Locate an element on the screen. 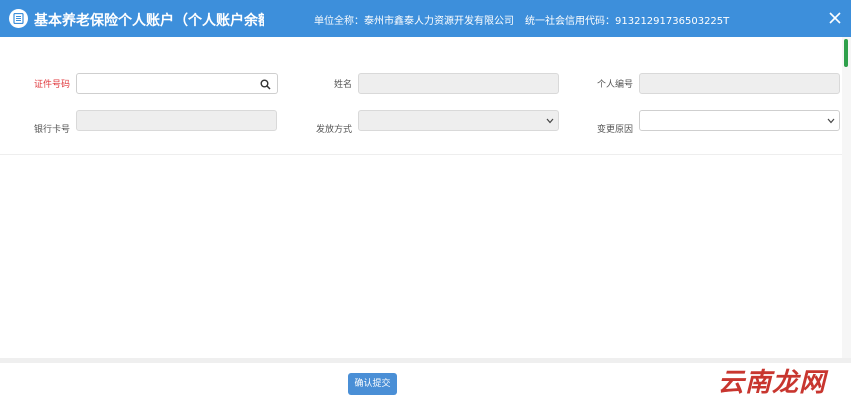 The image size is (851, 405). document-icon is located at coordinates (18, 18).